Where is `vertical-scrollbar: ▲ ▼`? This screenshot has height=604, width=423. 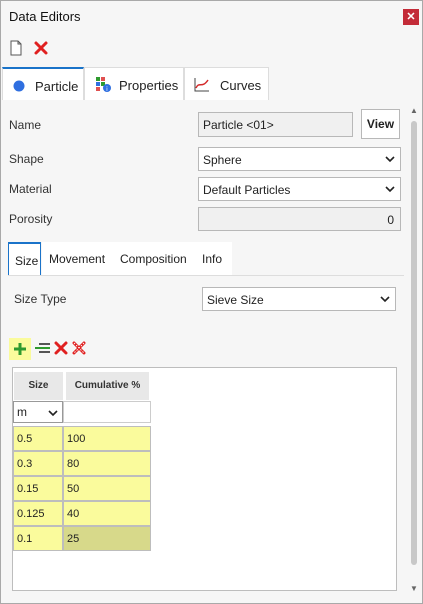 vertical-scrollbar: ▲ ▼ is located at coordinates (414, 349).